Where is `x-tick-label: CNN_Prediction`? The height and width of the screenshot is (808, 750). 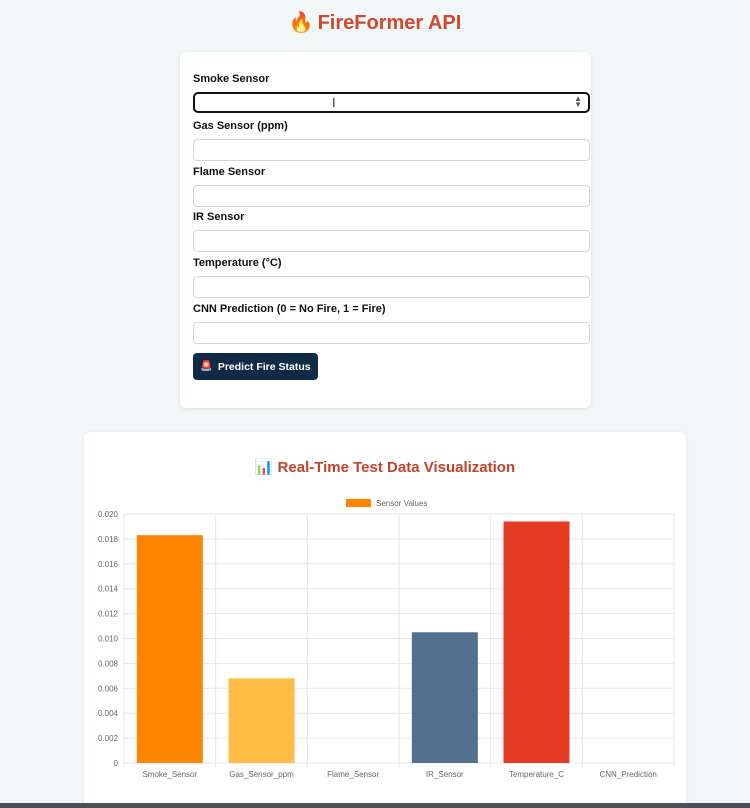
x-tick-label: CNN_Prediction is located at coordinates (627, 774).